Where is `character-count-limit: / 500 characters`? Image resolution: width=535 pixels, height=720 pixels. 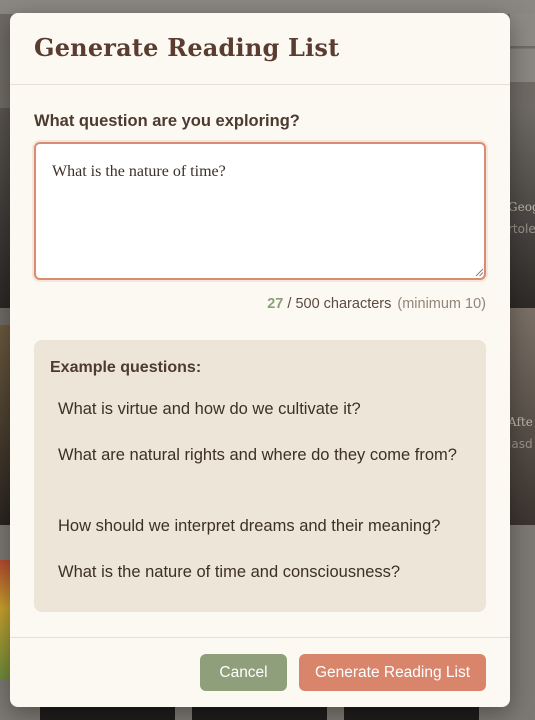 character-count-limit: / 500 characters is located at coordinates (337, 304).